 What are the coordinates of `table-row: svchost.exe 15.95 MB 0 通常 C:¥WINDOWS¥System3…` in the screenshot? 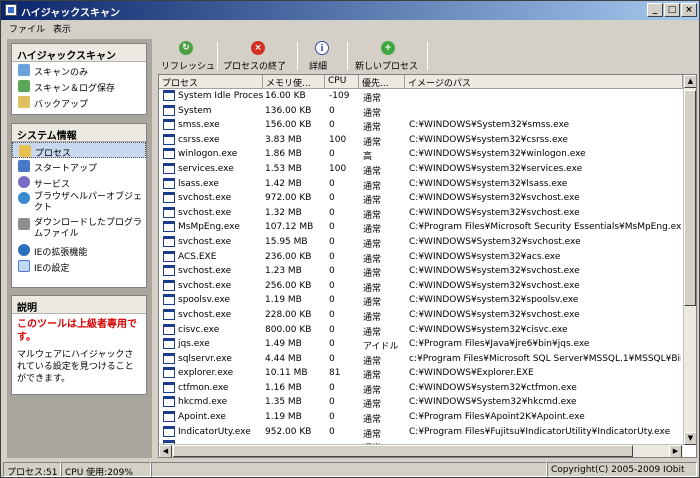 It's located at (421, 242).